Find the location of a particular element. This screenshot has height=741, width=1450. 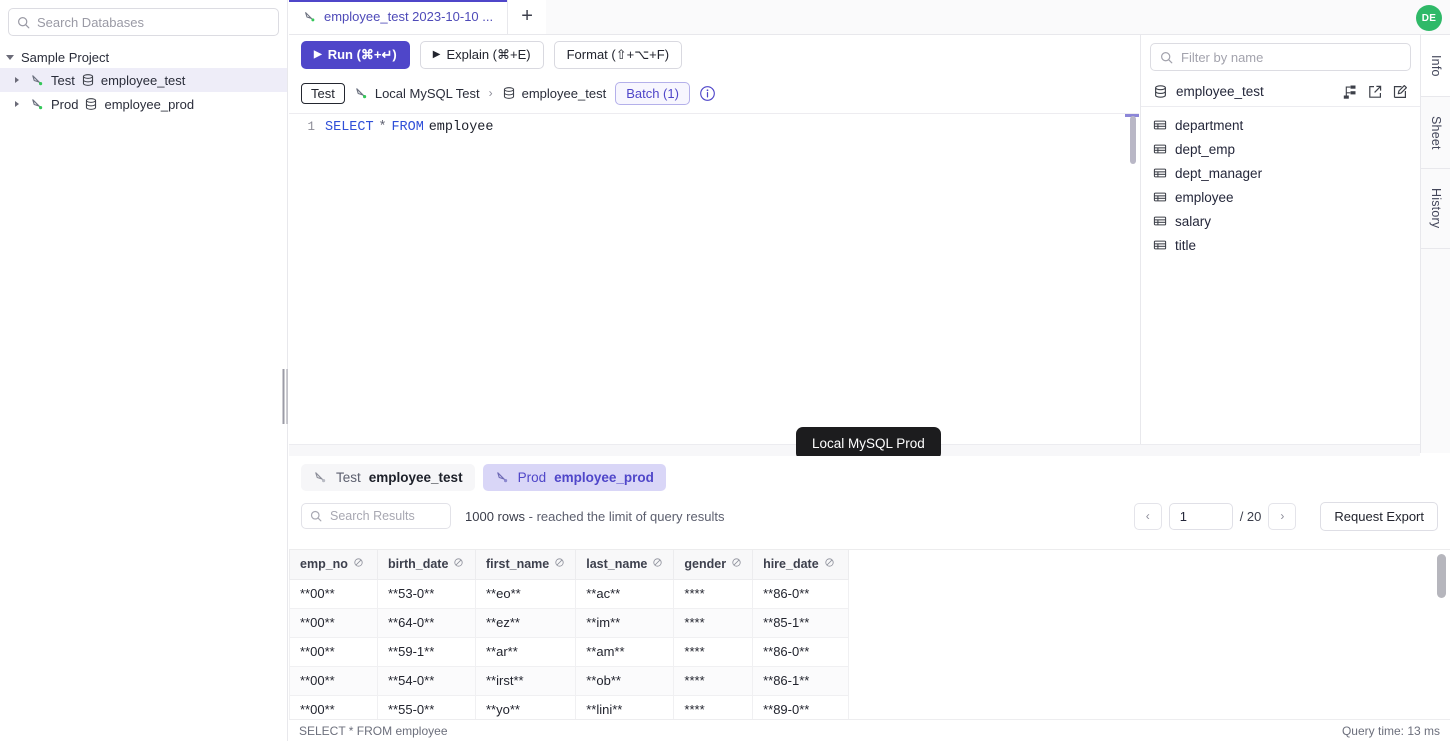

schema-table-name: title is located at coordinates (1186, 245).